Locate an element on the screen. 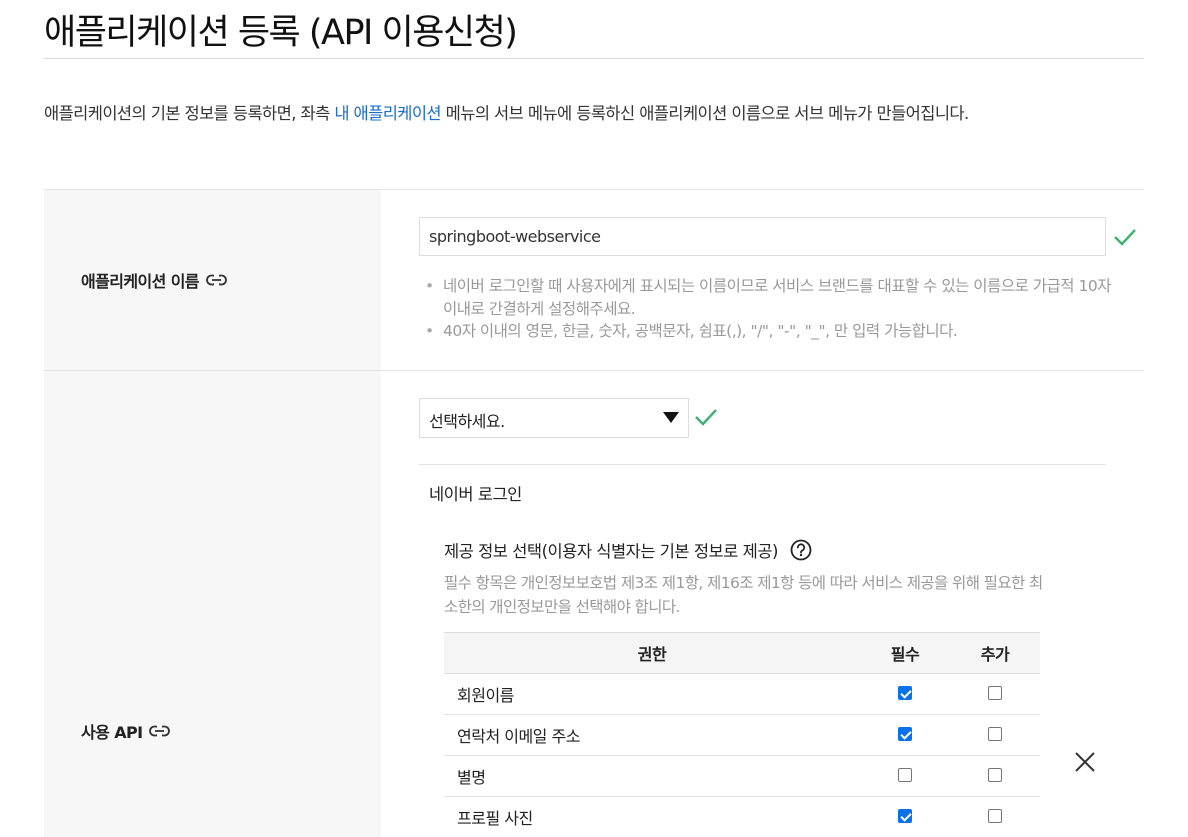  permission-name: 회원이름 is located at coordinates (652, 694).